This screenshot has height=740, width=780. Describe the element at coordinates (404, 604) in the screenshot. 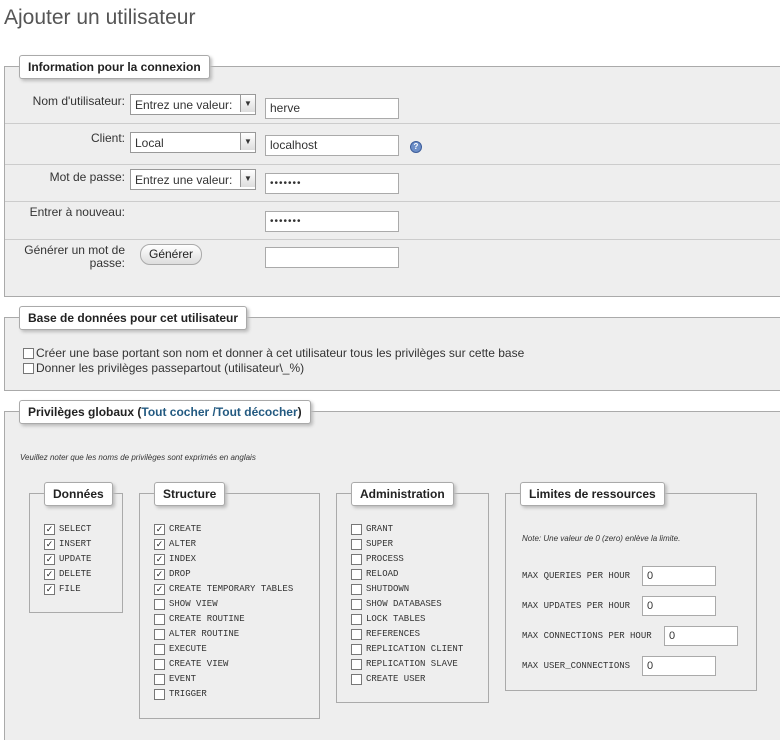

I see `privilege-label: SHOW DATABASES` at that location.